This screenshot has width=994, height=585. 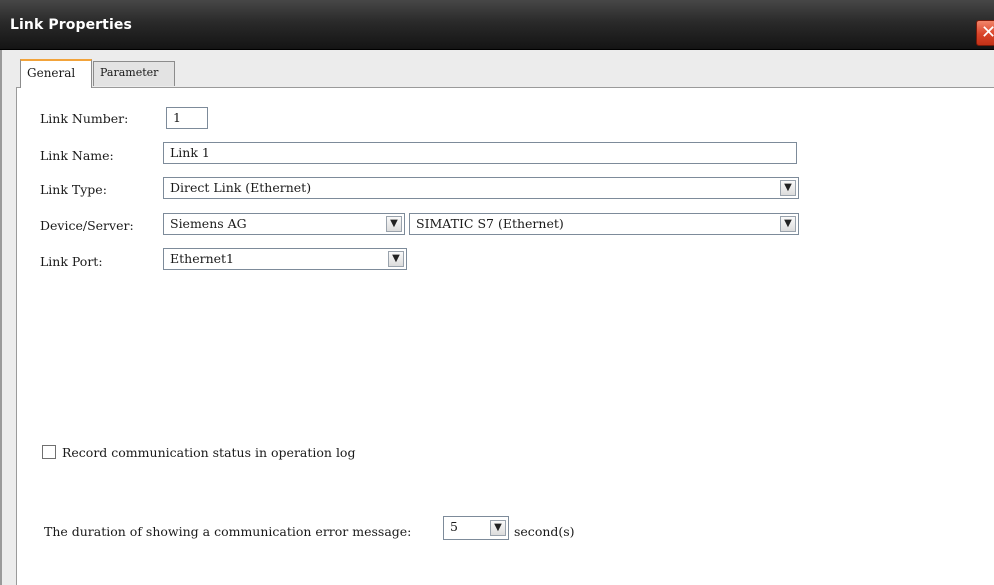 What do you see at coordinates (544, 531) in the screenshot?
I see `error-duration-unit: second(s)` at bounding box center [544, 531].